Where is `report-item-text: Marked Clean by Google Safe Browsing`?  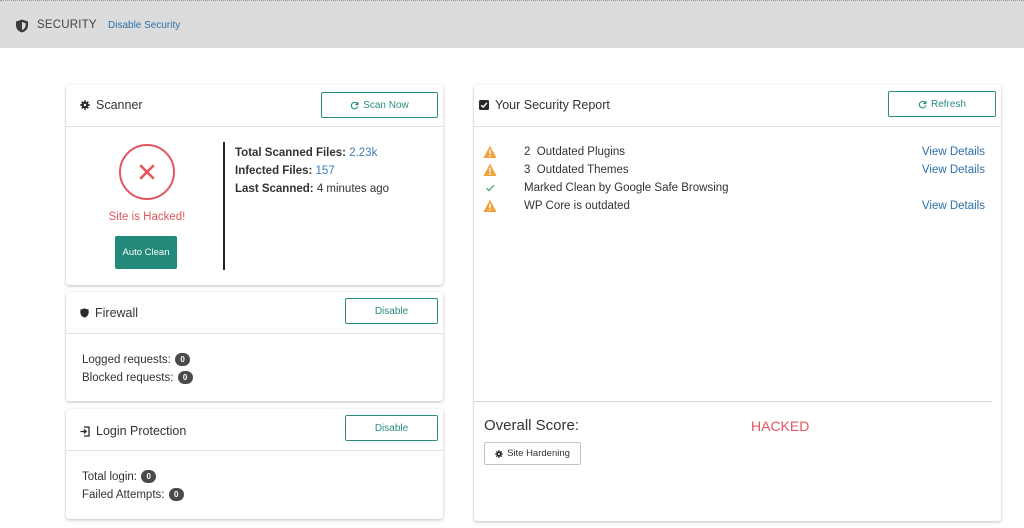 report-item-text: Marked Clean by Google Safe Browsing is located at coordinates (626, 188).